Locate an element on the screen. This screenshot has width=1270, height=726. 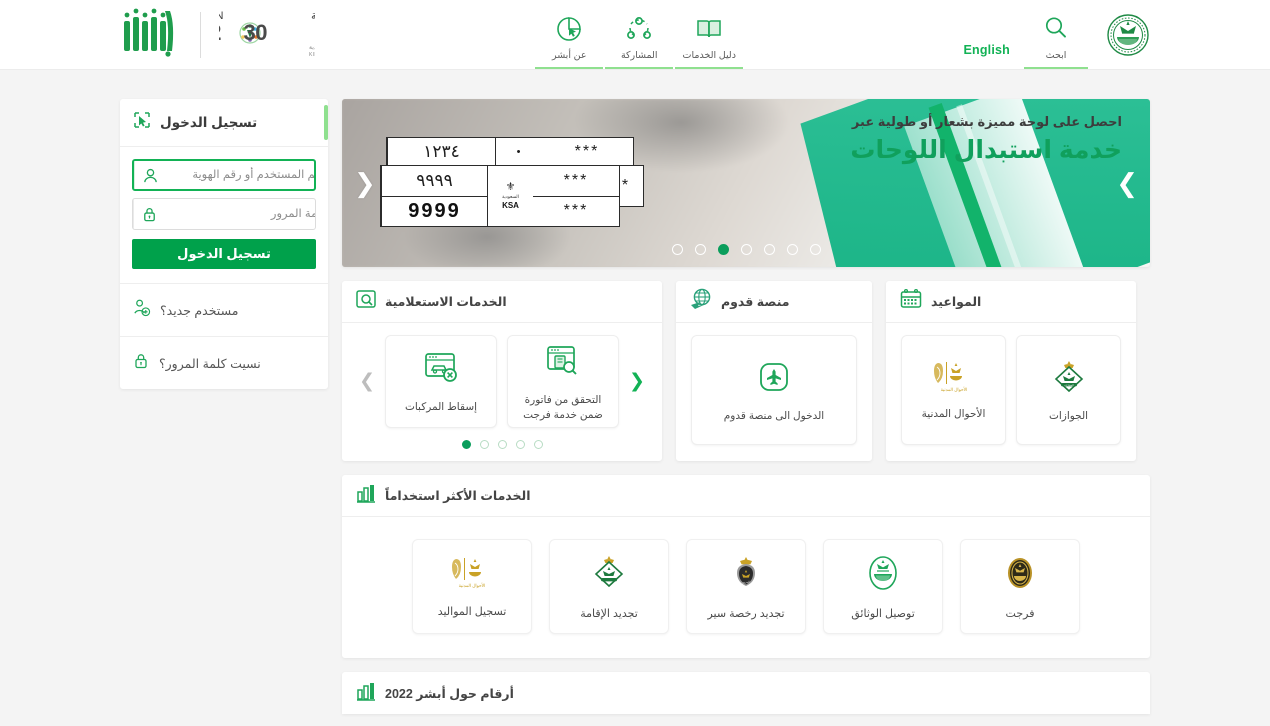
svg-text: الجوازات is located at coordinates (1069, 385).